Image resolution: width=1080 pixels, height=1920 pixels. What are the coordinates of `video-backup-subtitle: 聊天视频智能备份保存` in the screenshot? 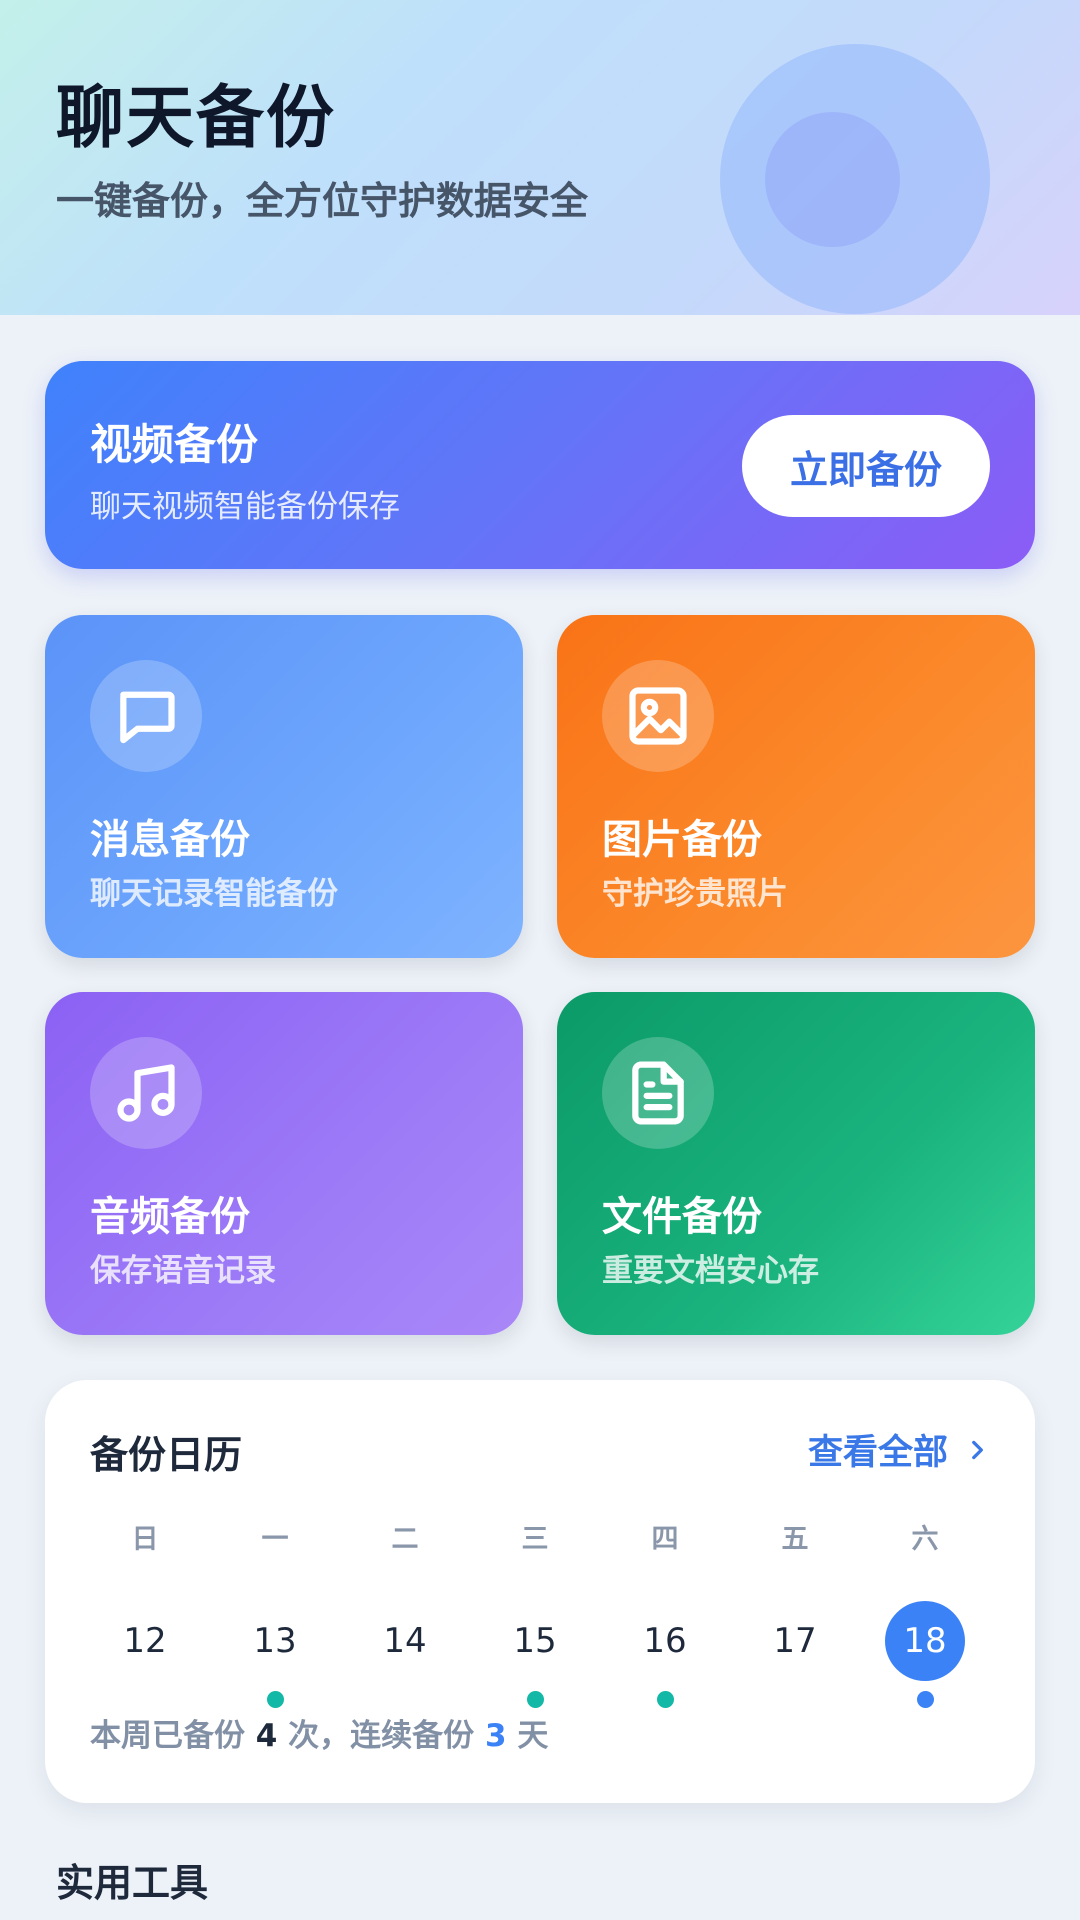 It's located at (245, 507).